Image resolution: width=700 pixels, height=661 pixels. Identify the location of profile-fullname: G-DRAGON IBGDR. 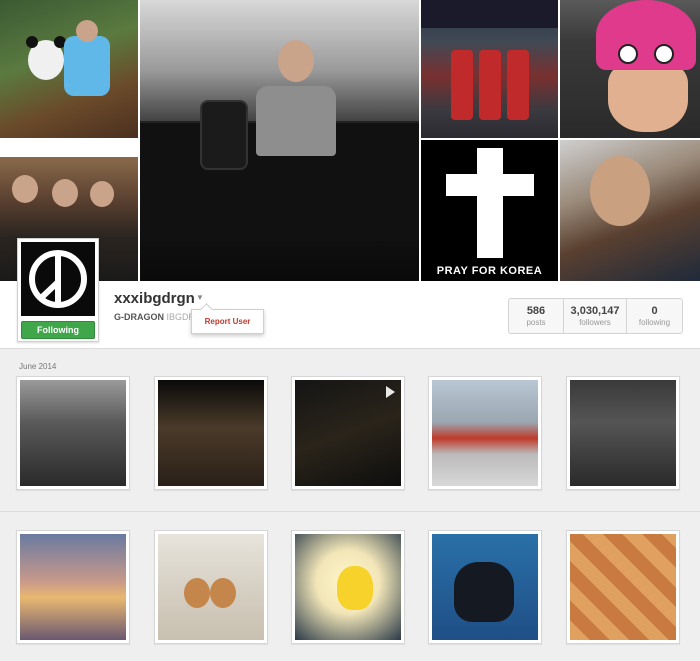
(154, 317).